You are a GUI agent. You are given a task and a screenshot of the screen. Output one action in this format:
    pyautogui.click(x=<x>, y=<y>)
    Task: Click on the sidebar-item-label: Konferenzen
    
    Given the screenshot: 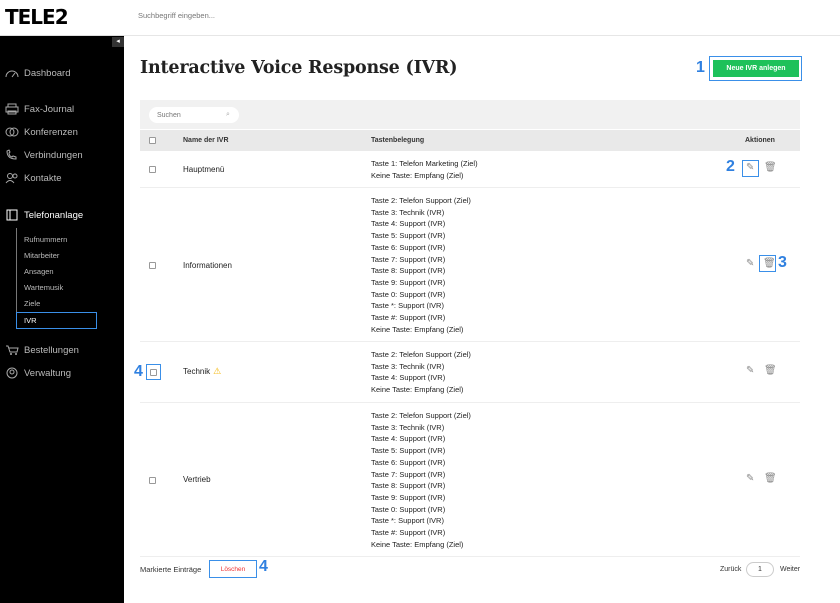 What is the action you would take?
    pyautogui.click(x=51, y=132)
    